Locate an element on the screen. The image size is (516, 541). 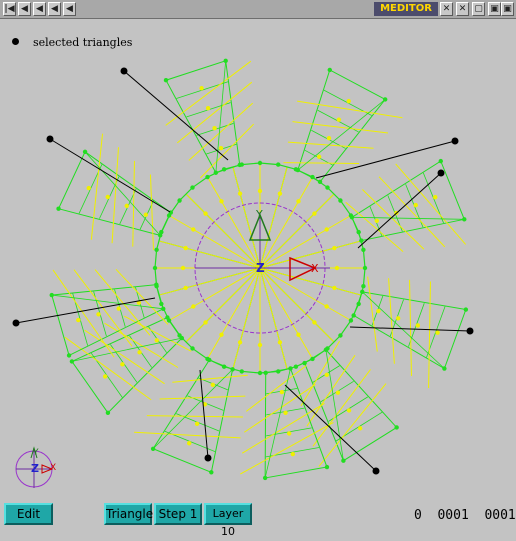
step-button: Step 1 is located at coordinates (178, 514).